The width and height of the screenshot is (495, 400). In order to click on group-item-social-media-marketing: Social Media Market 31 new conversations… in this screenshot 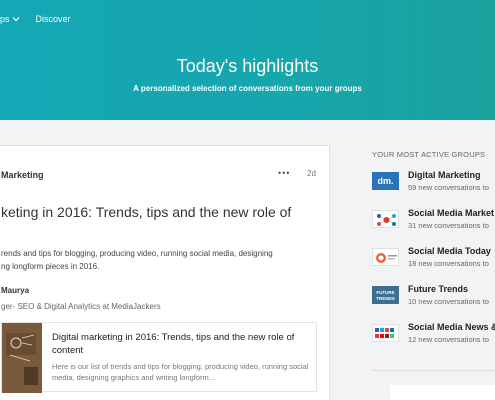, I will do `click(433, 224)`.